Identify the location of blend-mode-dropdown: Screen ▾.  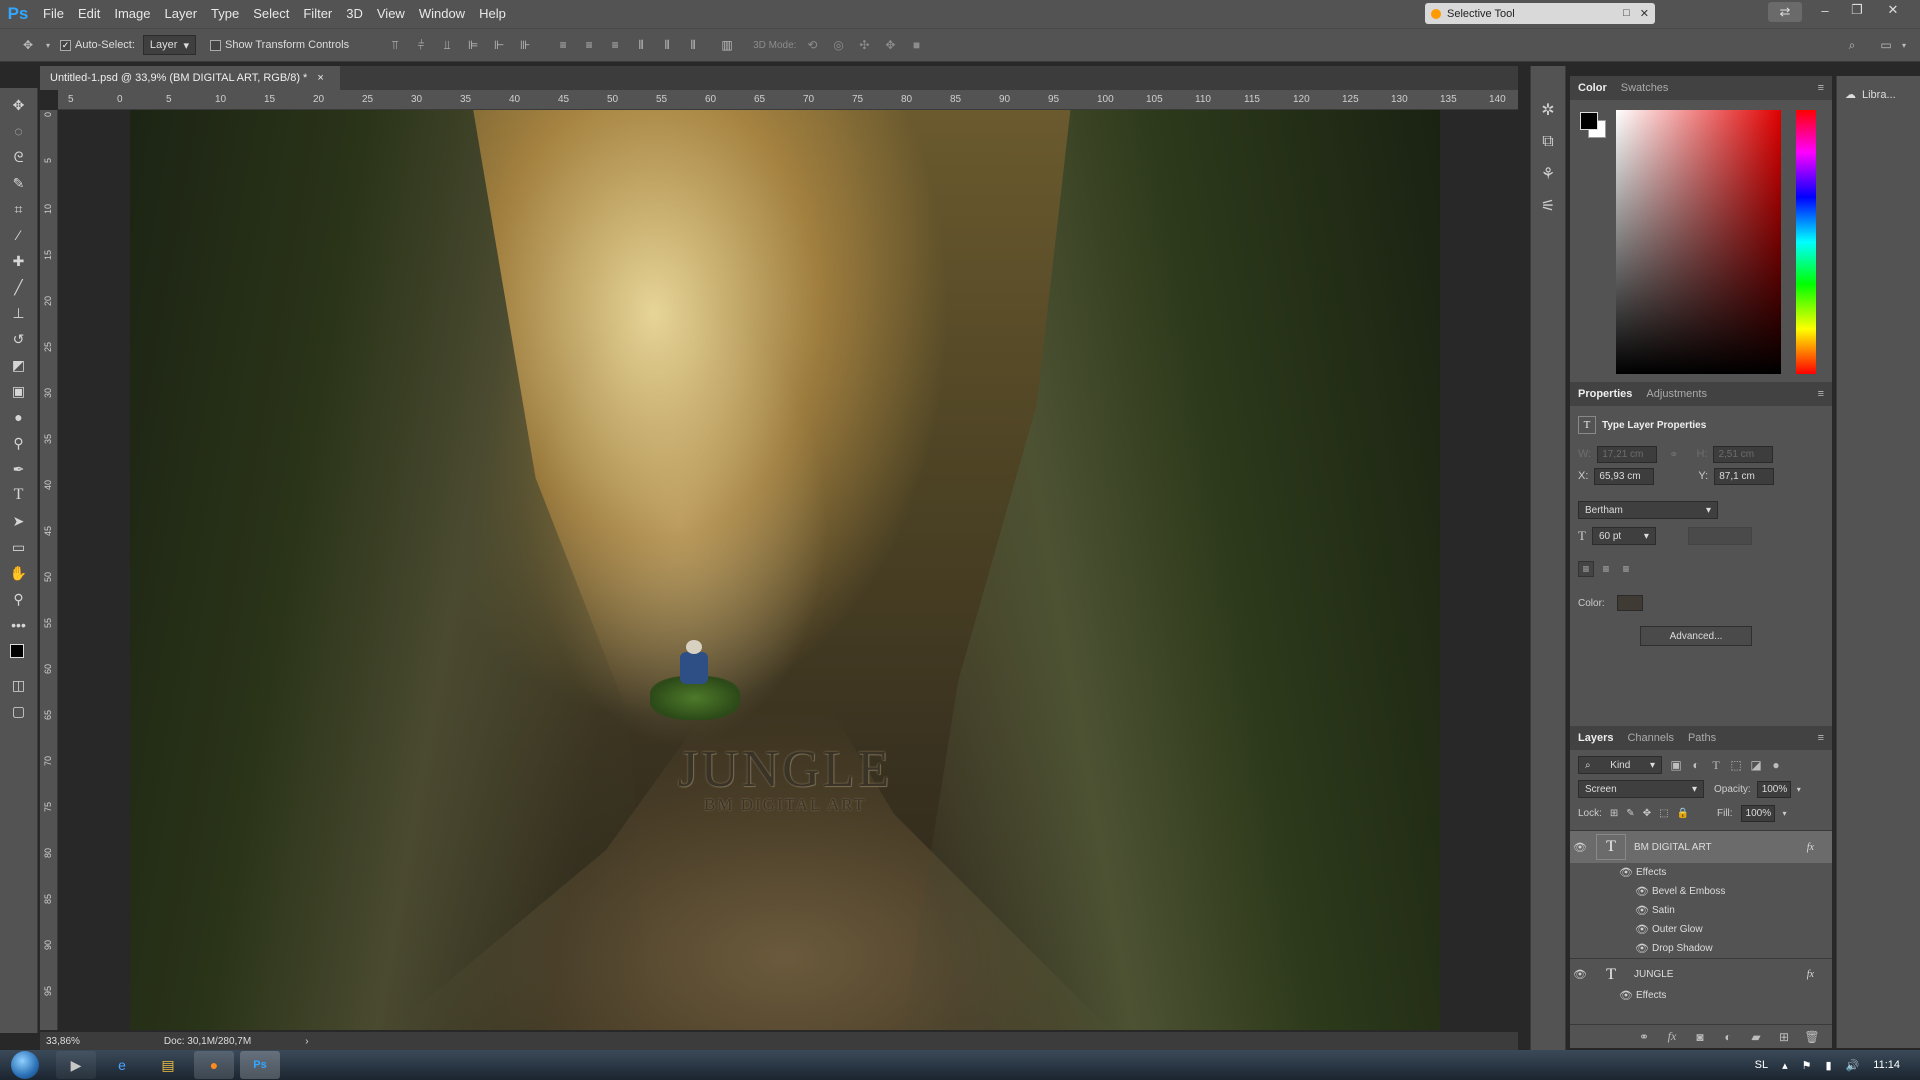
(1641, 789).